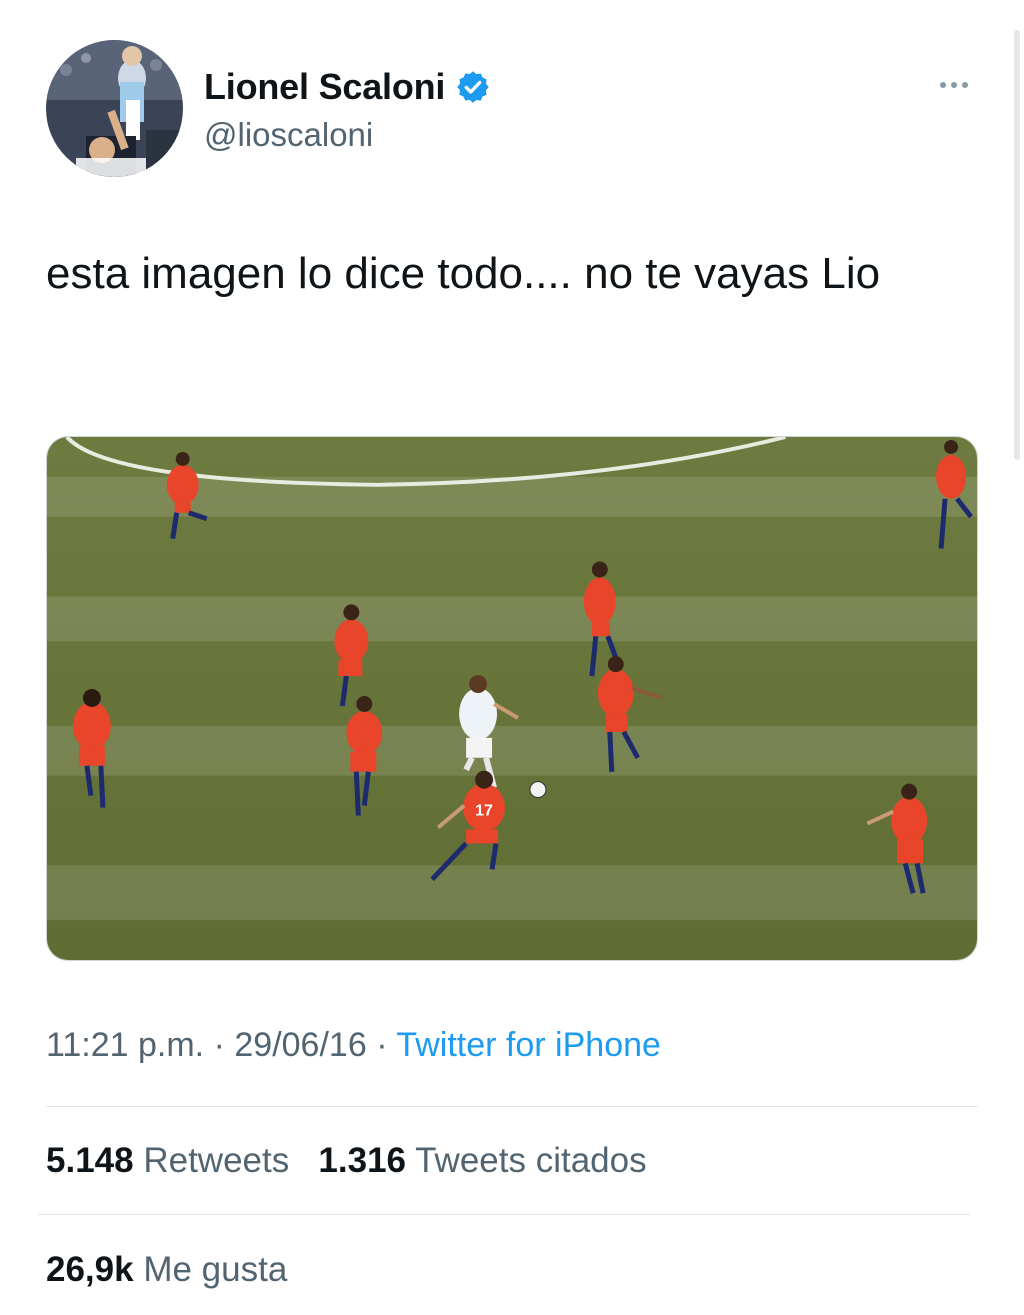 This screenshot has height=1315, width=1024. I want to click on avatar, so click(114, 108).